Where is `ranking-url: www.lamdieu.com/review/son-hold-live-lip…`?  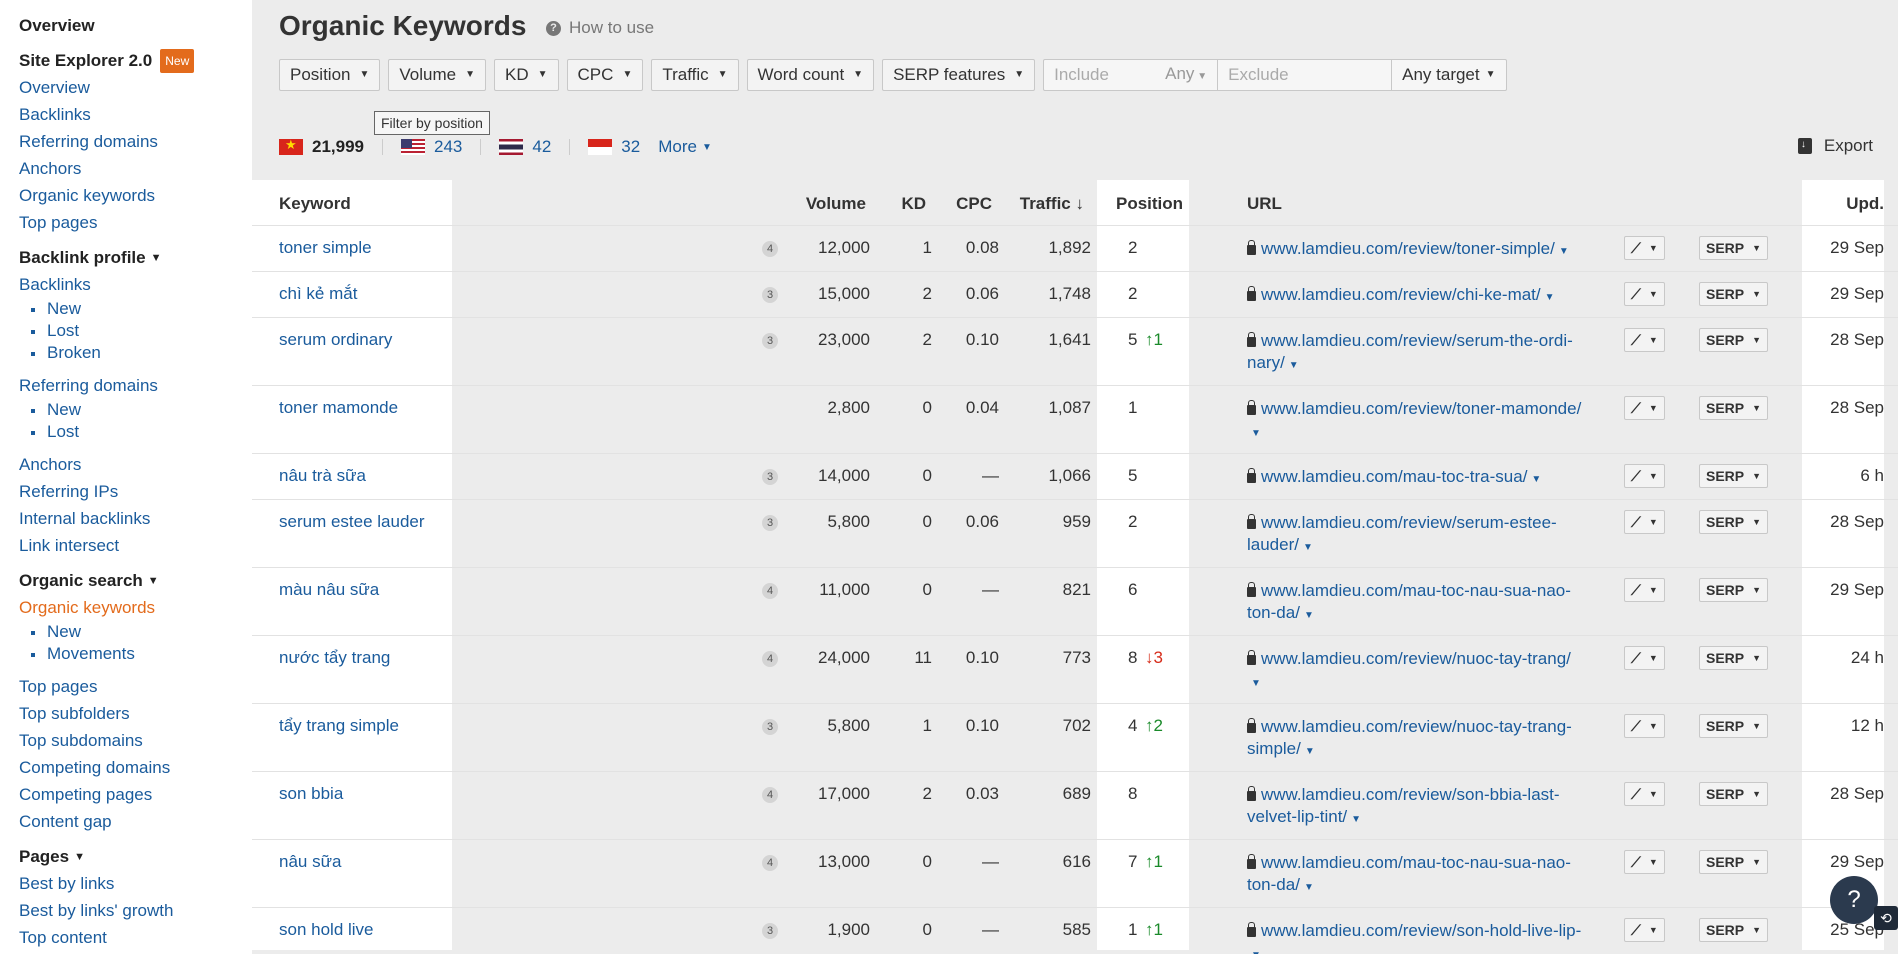
ranking-url: www.lamdieu.com/review/son-hold-live-lip… is located at coordinates (1421, 937).